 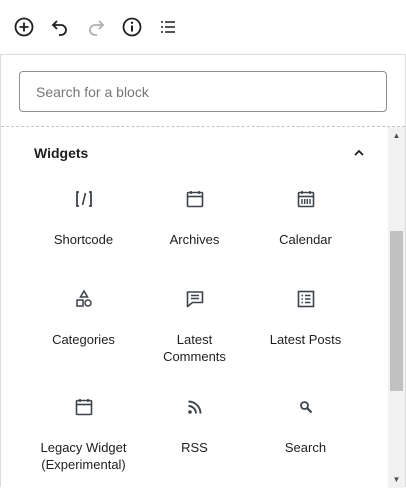 I want to click on rss-icon, so click(x=195, y=407).